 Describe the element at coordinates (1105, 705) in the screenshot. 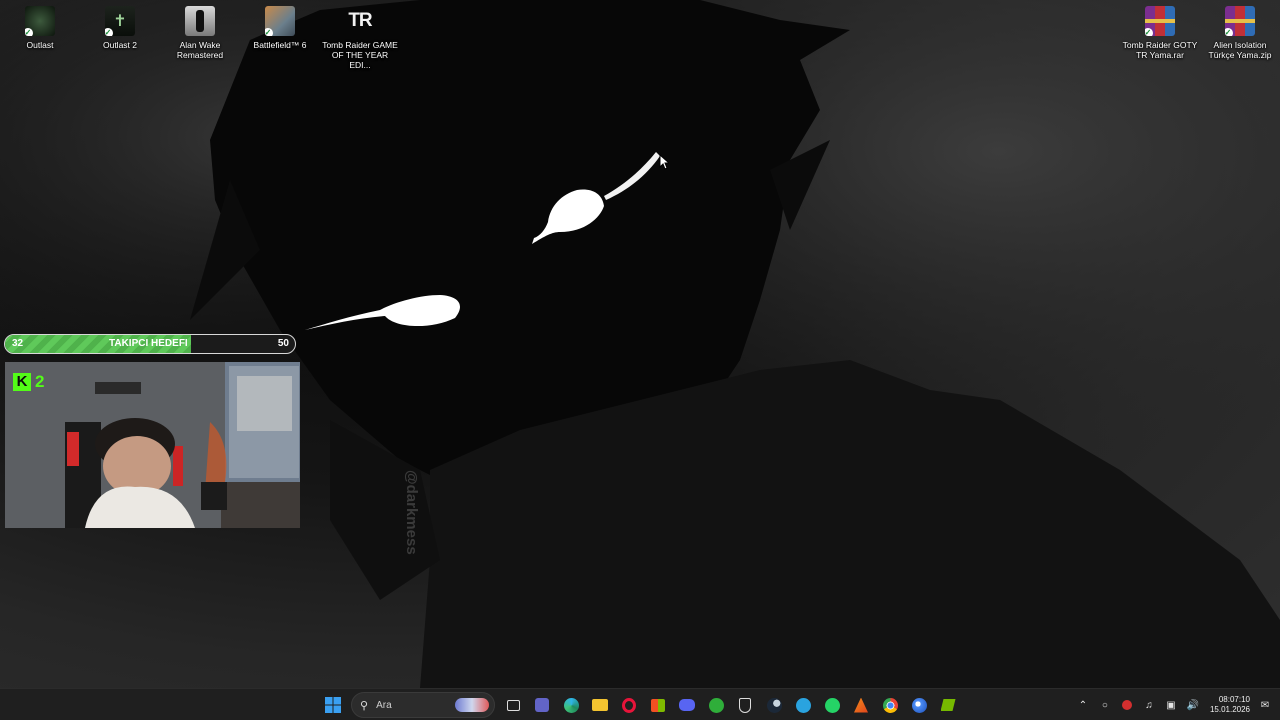

I see `sync-icon: ○` at that location.